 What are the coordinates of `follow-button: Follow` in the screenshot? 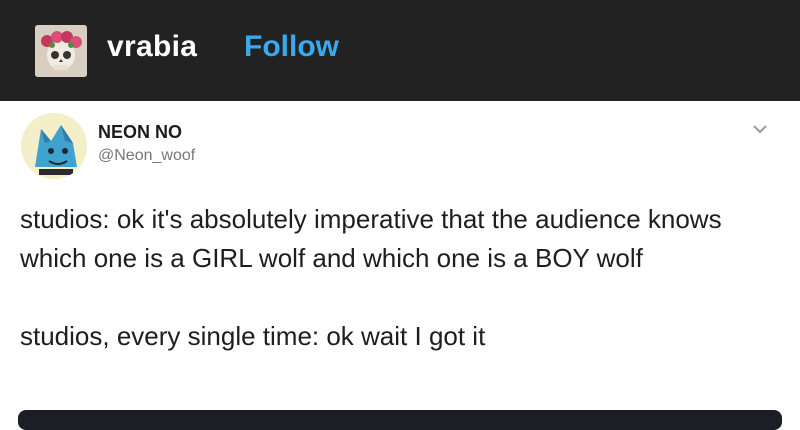 It's located at (291, 47).